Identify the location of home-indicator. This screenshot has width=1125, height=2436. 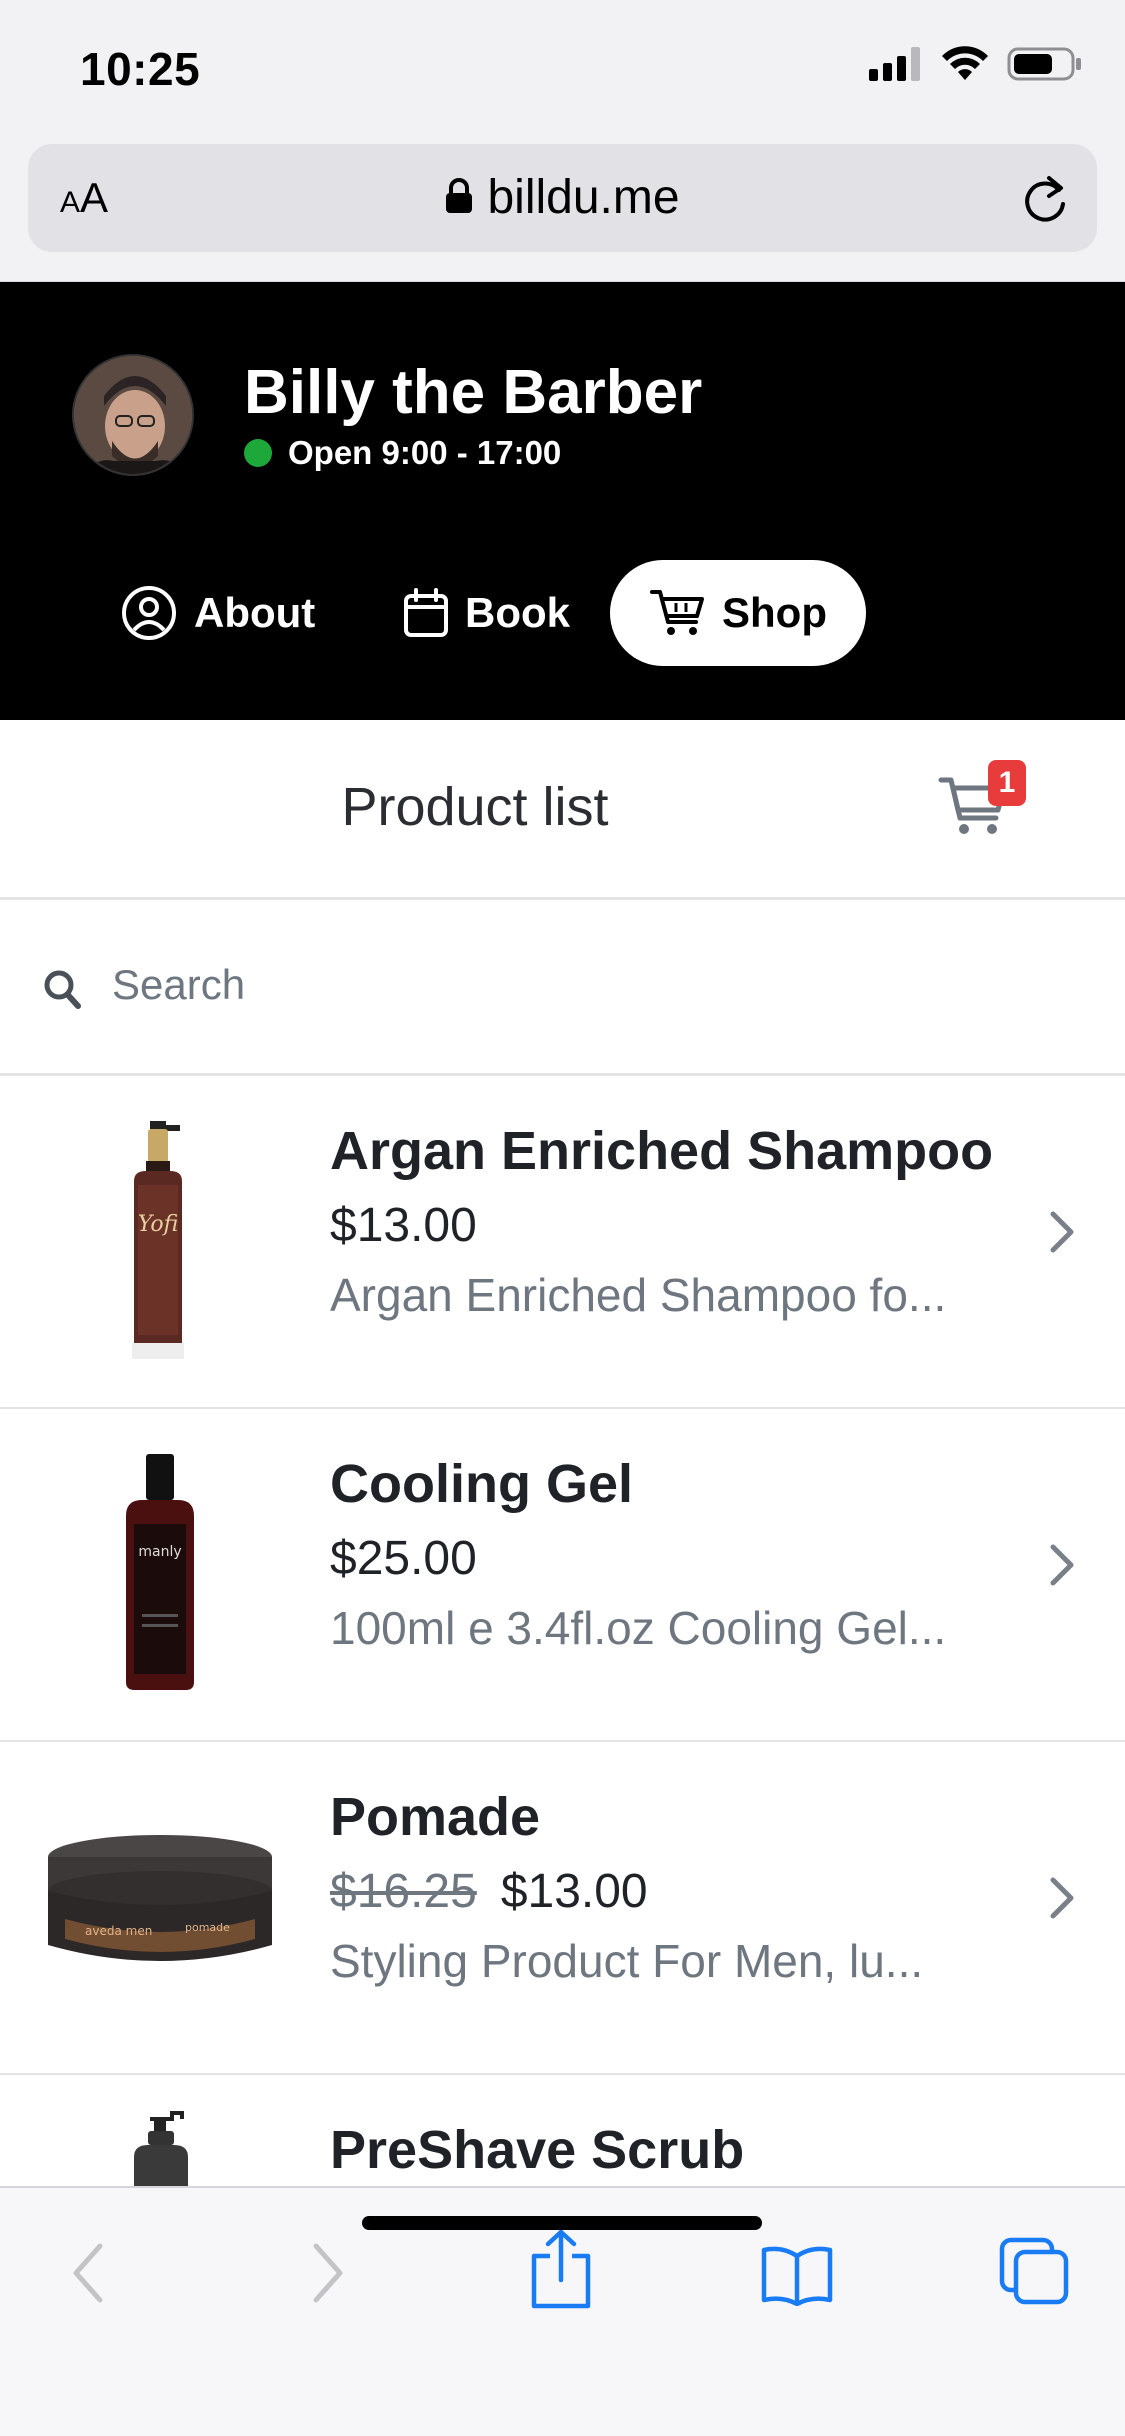
(562, 2223).